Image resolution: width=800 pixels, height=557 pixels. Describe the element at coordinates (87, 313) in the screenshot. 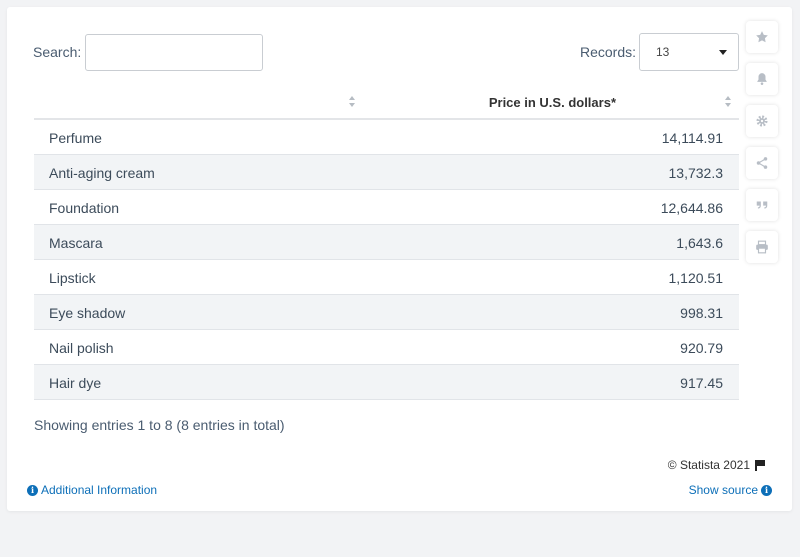

I see `row-label: Eye shadow` at that location.